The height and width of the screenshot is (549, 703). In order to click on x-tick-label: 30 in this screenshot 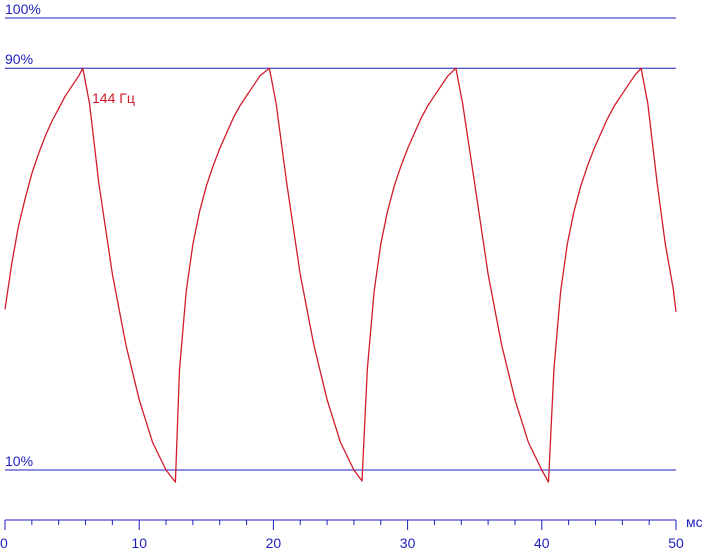, I will do `click(408, 542)`.